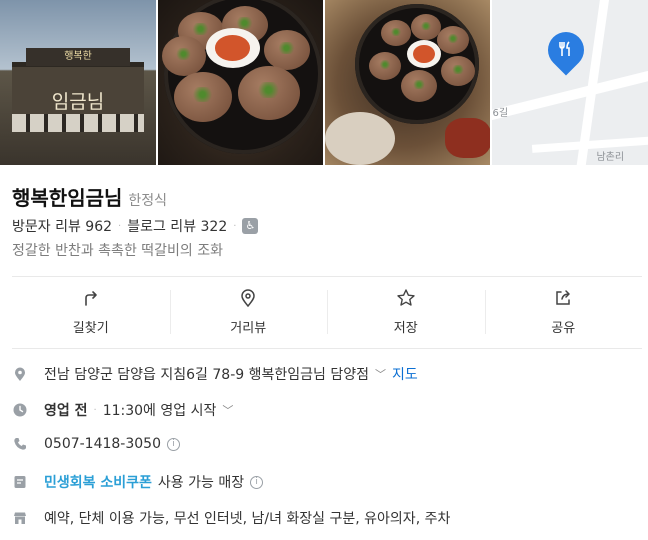  What do you see at coordinates (90, 298) in the screenshot?
I see `directions-icon` at bounding box center [90, 298].